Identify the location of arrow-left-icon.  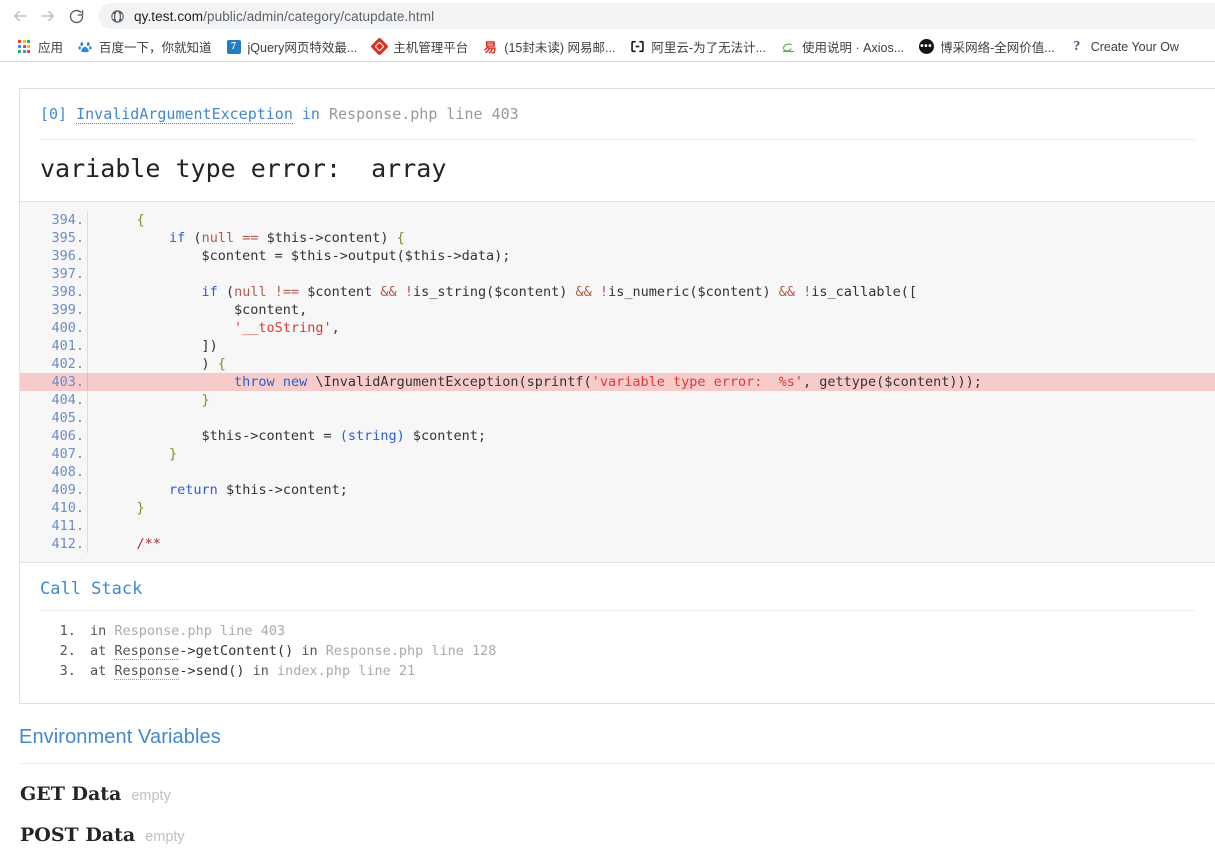
(20, 16).